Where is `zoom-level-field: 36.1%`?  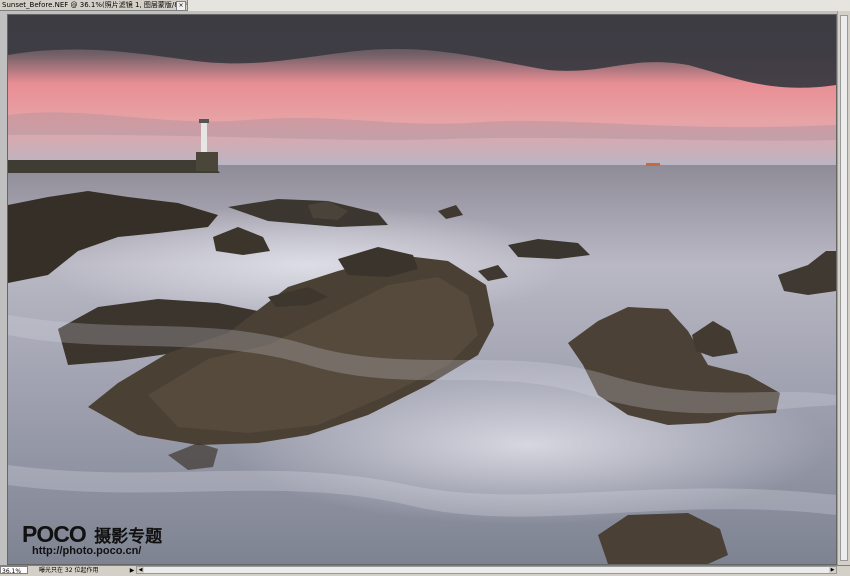
zoom-level-field: 36.1% is located at coordinates (14, 570).